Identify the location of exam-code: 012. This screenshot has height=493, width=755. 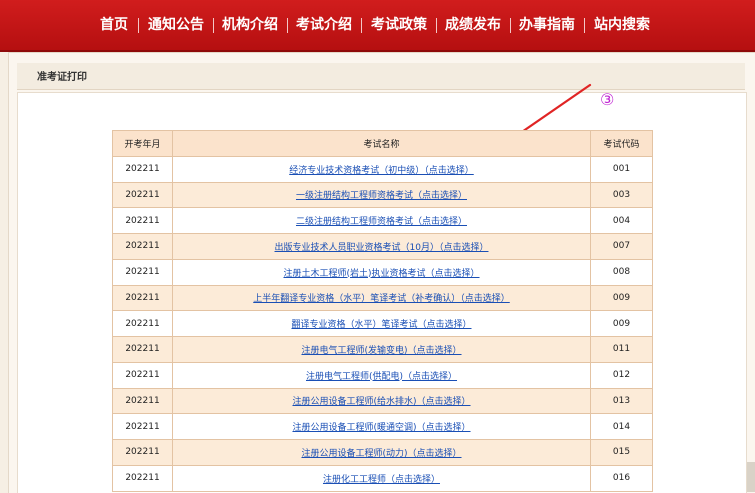
(621, 375).